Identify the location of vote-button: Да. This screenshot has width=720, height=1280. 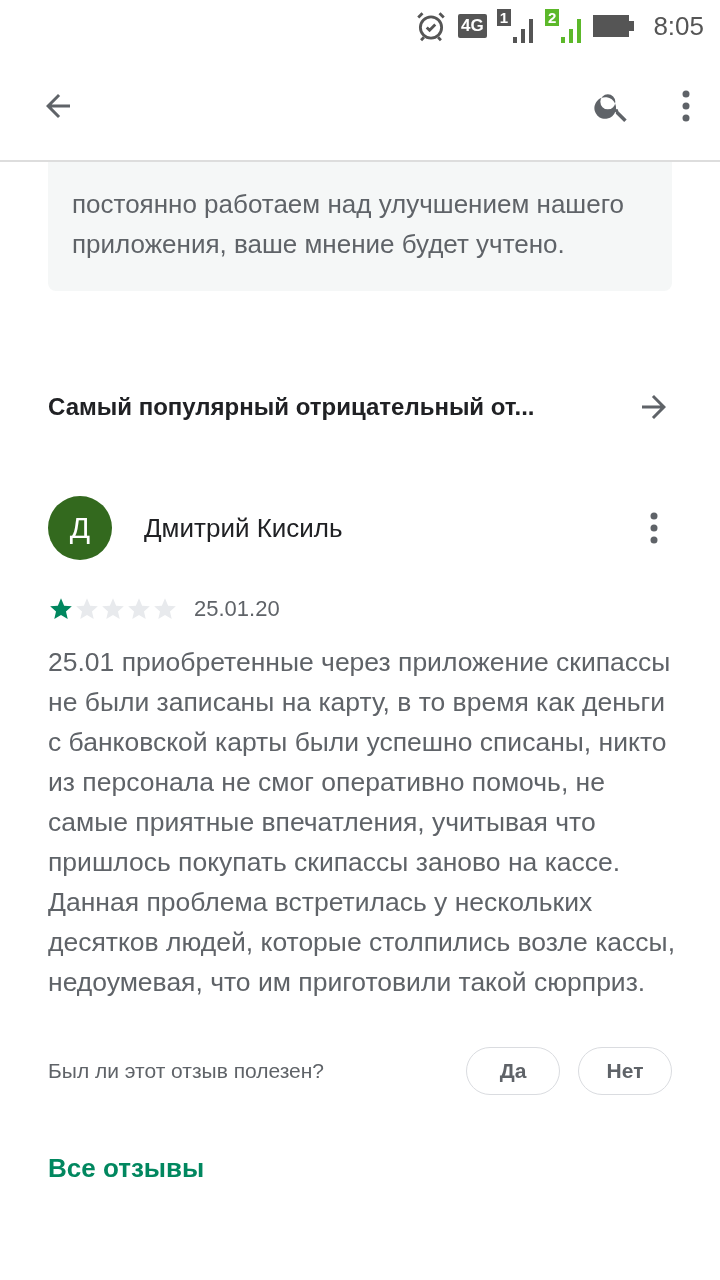
(513, 1071).